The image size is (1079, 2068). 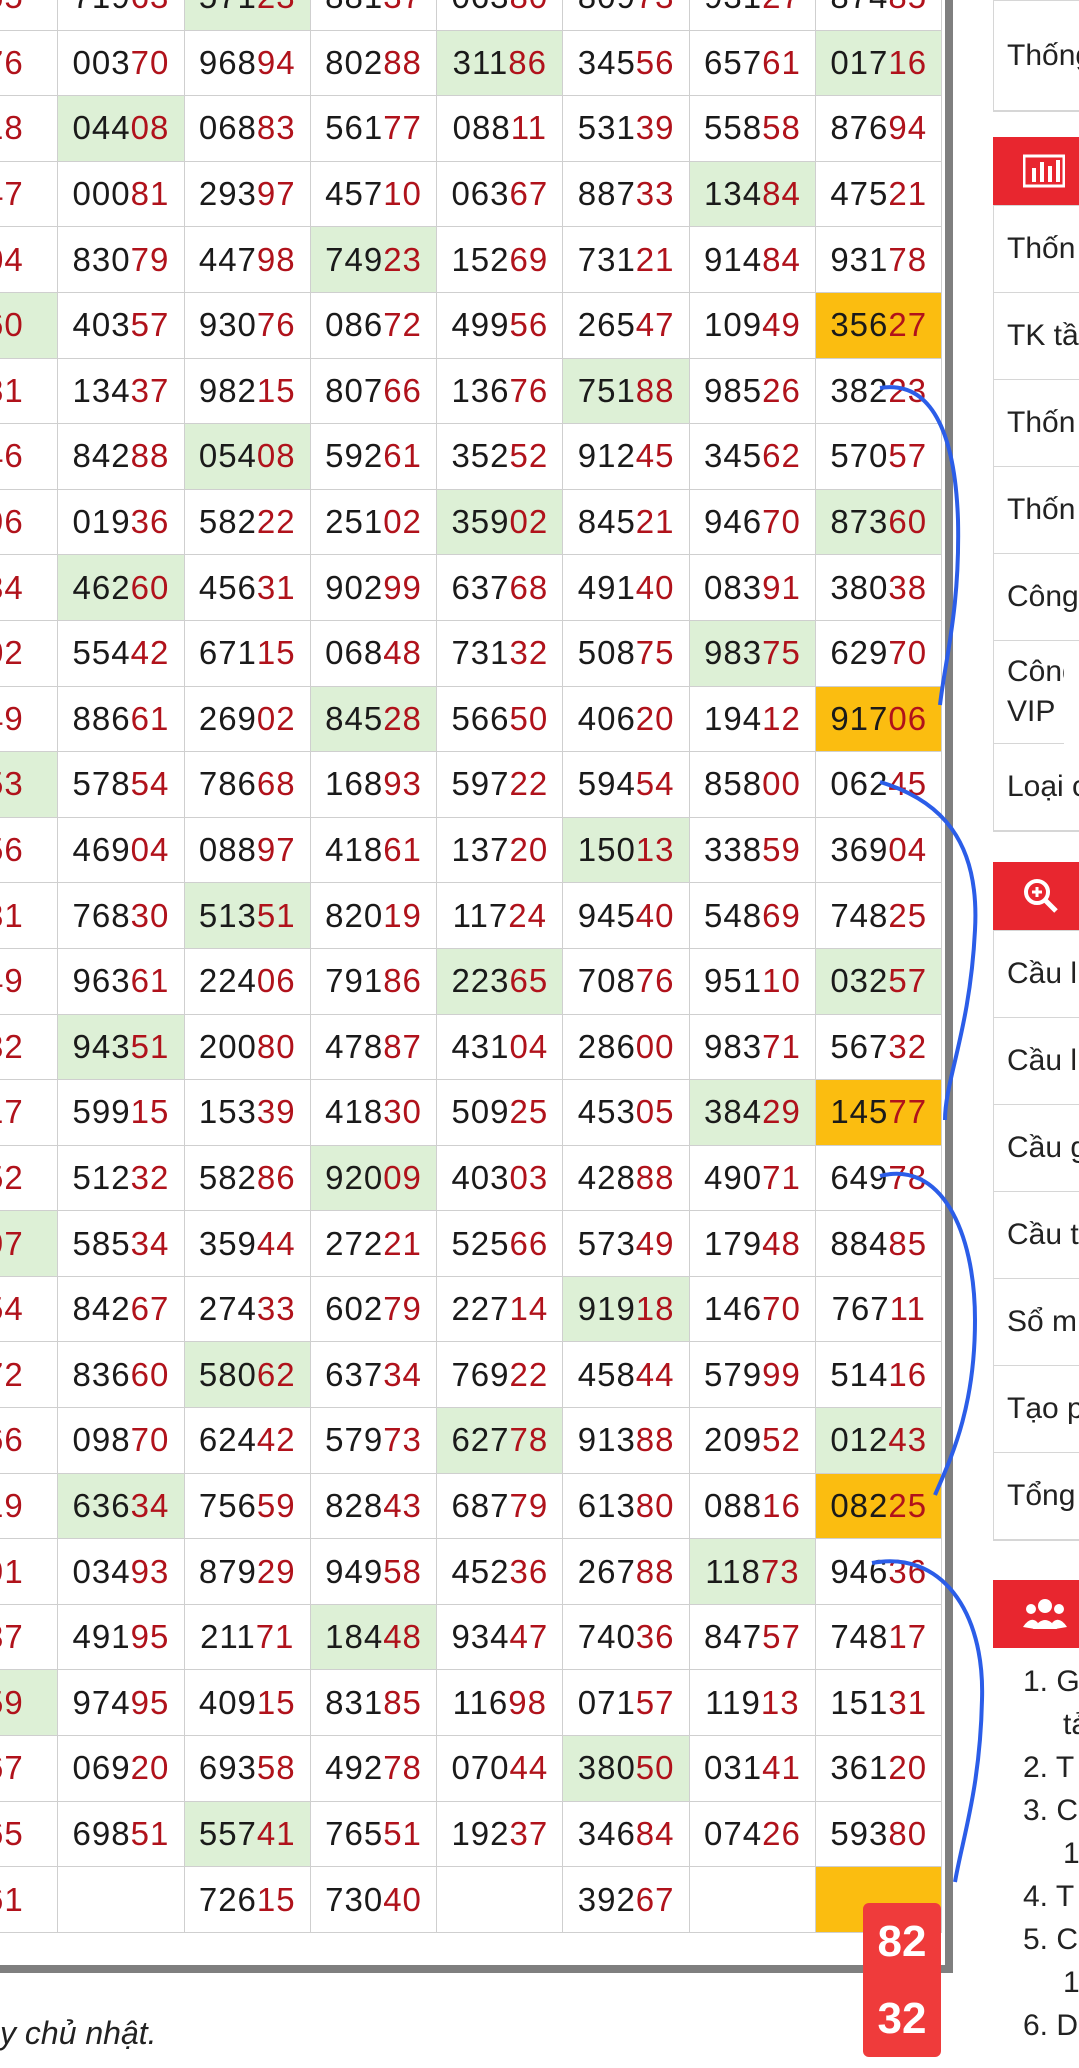 What do you see at coordinates (29, 850) in the screenshot?
I see `table-cell: 956` at bounding box center [29, 850].